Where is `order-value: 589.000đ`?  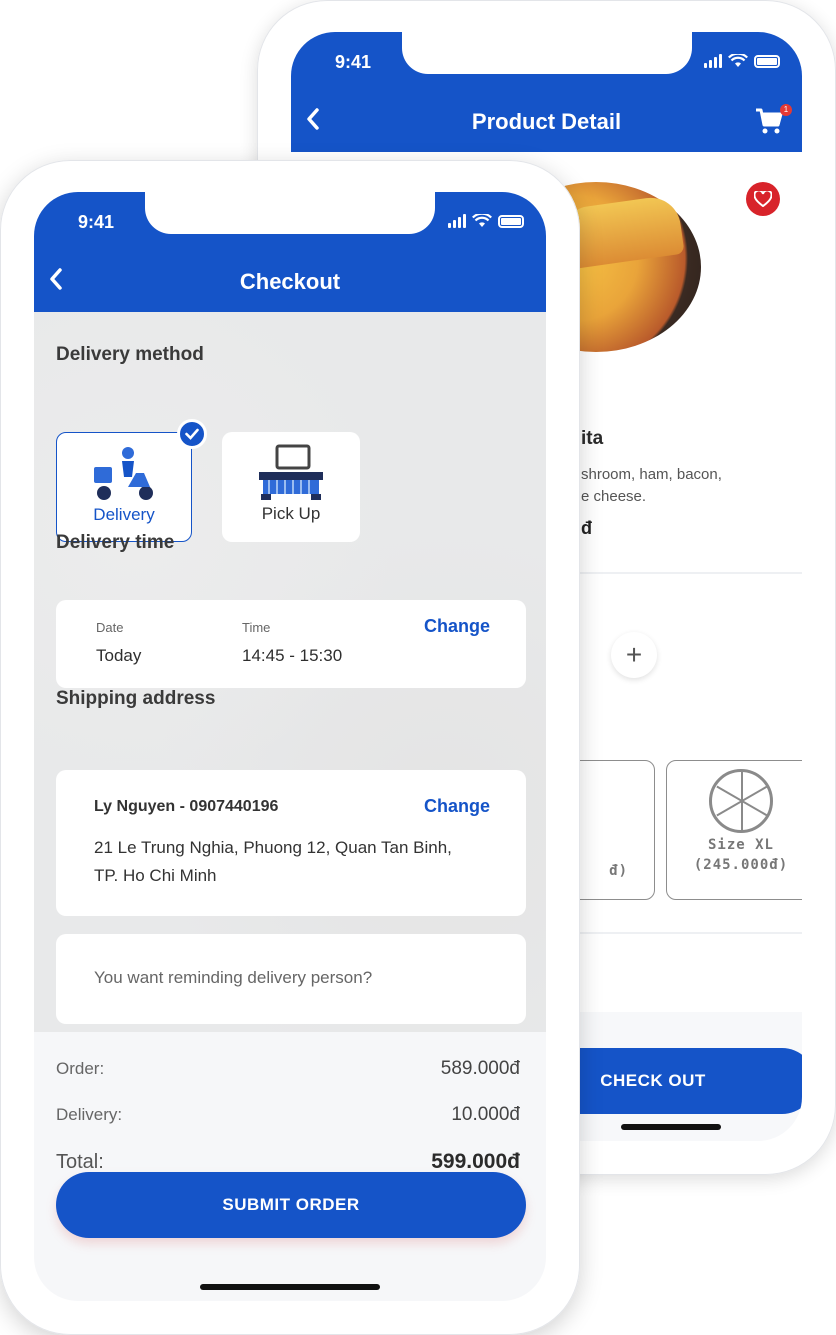 order-value: 589.000đ is located at coordinates (480, 1068).